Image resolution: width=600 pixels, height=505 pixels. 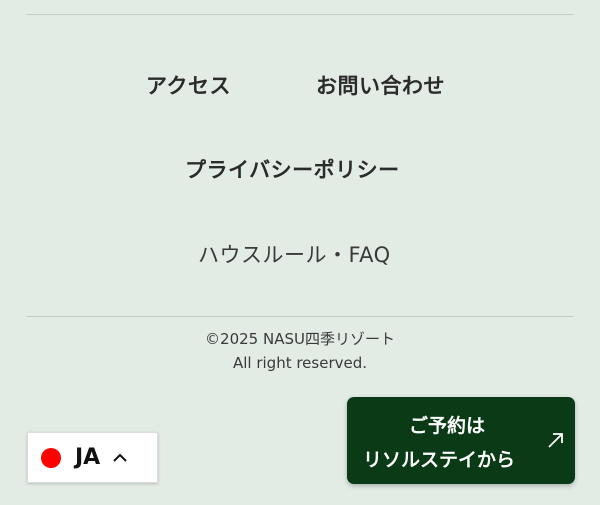 What do you see at coordinates (188, 85) in the screenshot?
I see `footer-link-access: アクセス` at bounding box center [188, 85].